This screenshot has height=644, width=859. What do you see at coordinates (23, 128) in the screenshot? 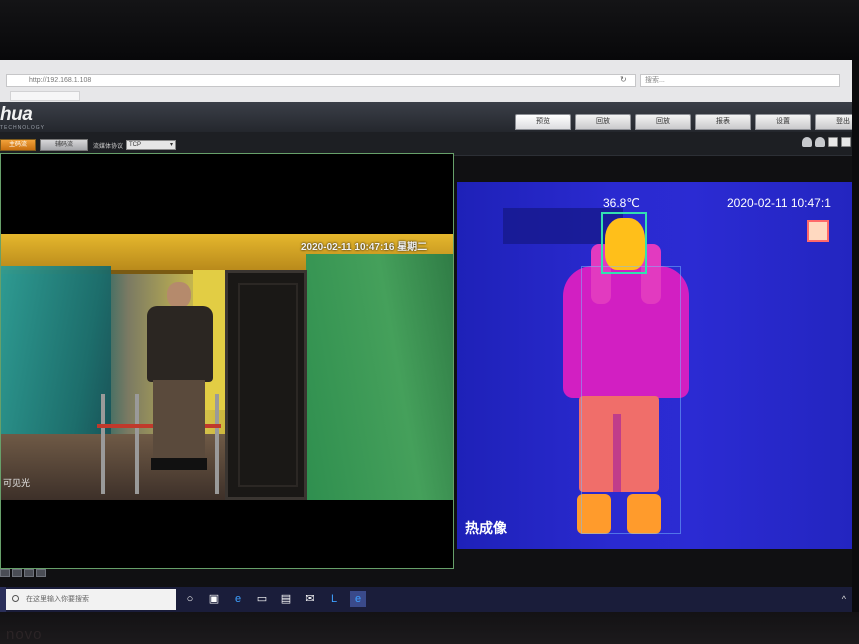
I see `brand-logo-sub: TECHNOLOGY` at bounding box center [23, 128].